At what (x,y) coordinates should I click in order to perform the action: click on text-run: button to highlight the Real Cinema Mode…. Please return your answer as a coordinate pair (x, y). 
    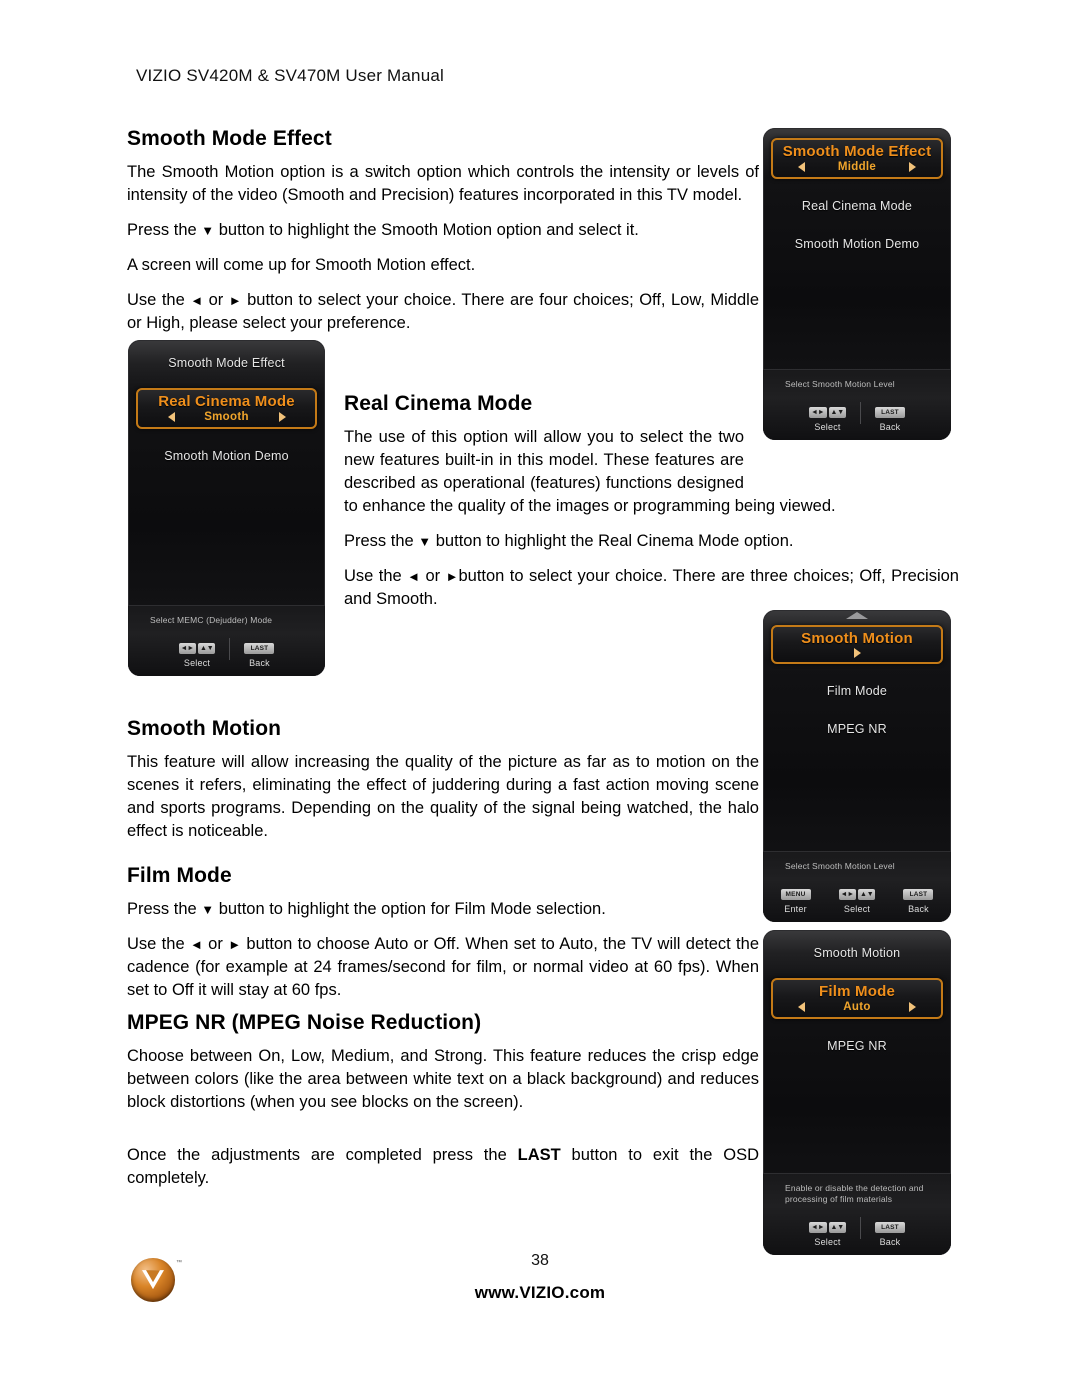
    Looking at the image, I should click on (612, 541).